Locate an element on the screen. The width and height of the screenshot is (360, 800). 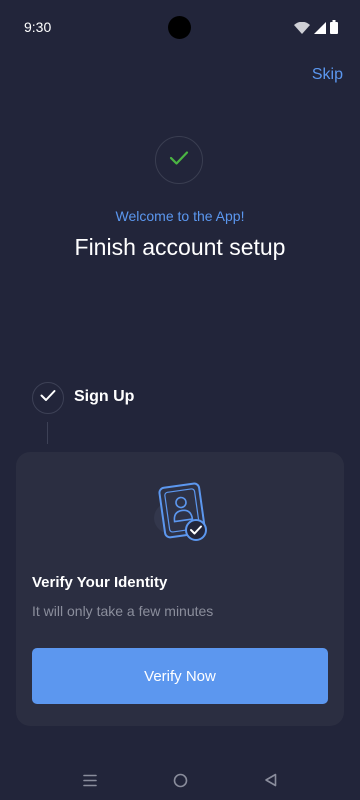
verify-now-button: Verify Now is located at coordinates (180, 676).